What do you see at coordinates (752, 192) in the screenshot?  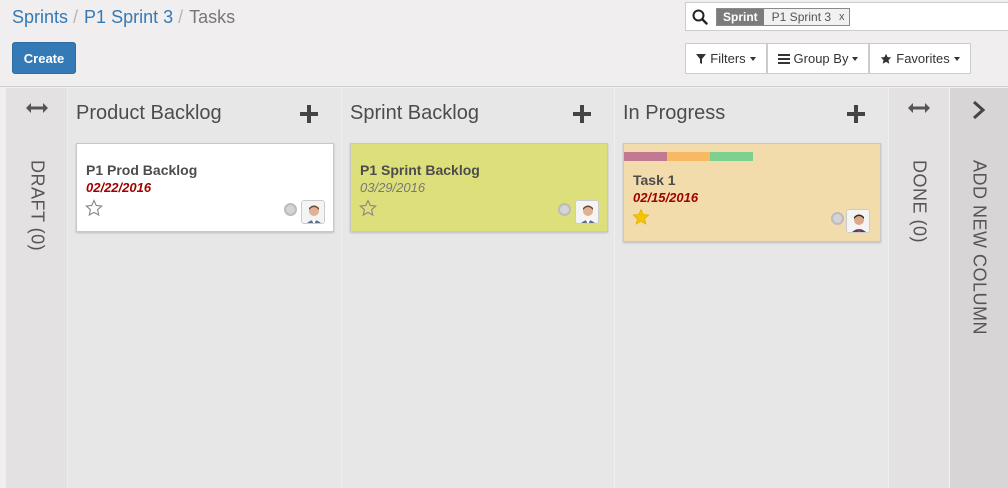 I see `kanban-card: Task 1 02/15/2016` at bounding box center [752, 192].